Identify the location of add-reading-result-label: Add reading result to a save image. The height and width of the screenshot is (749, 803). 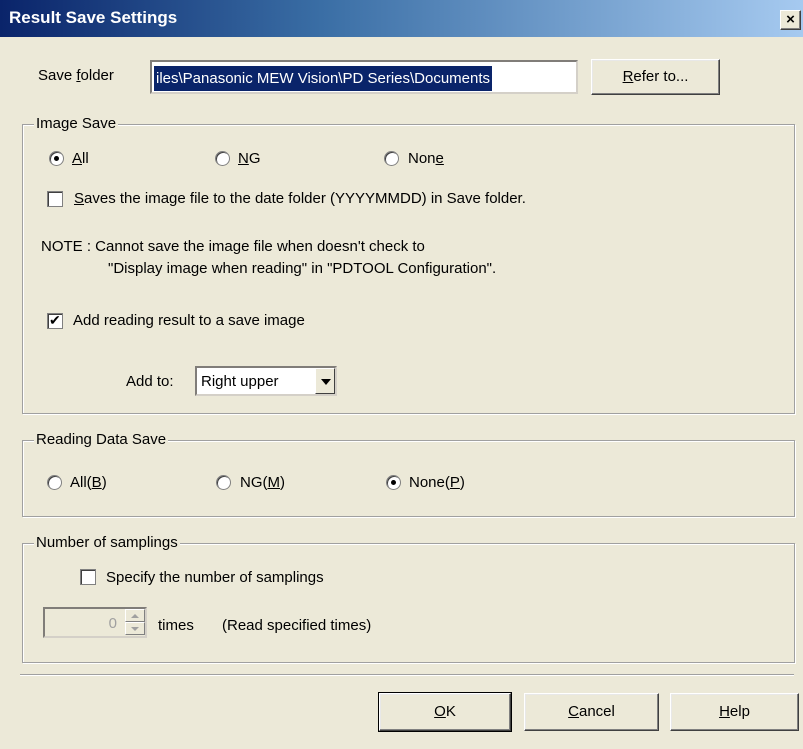
(189, 320).